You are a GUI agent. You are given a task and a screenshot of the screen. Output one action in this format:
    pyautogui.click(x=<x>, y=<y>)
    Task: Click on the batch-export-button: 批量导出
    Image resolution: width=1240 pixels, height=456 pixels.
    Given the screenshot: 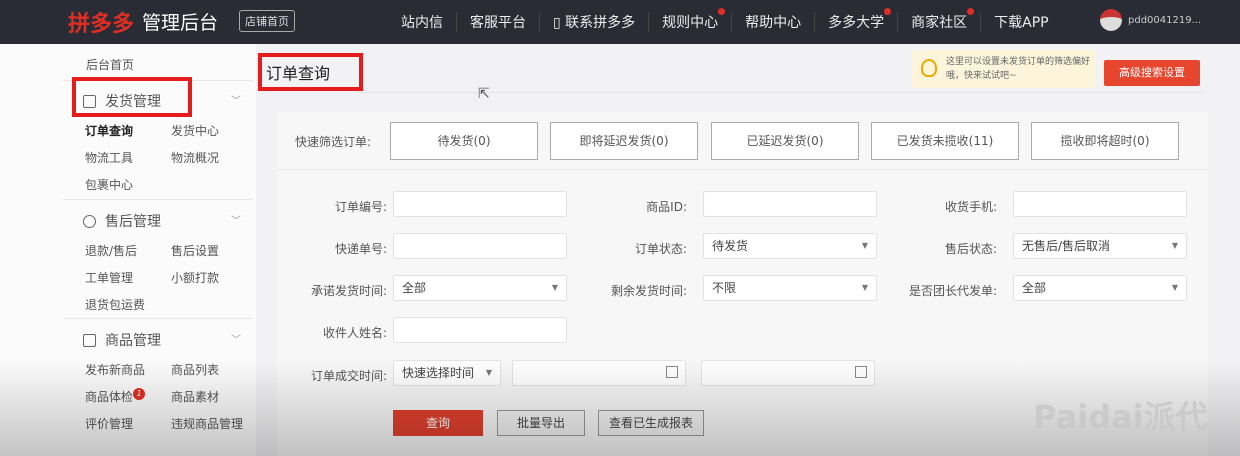 What is the action you would take?
    pyautogui.click(x=541, y=423)
    